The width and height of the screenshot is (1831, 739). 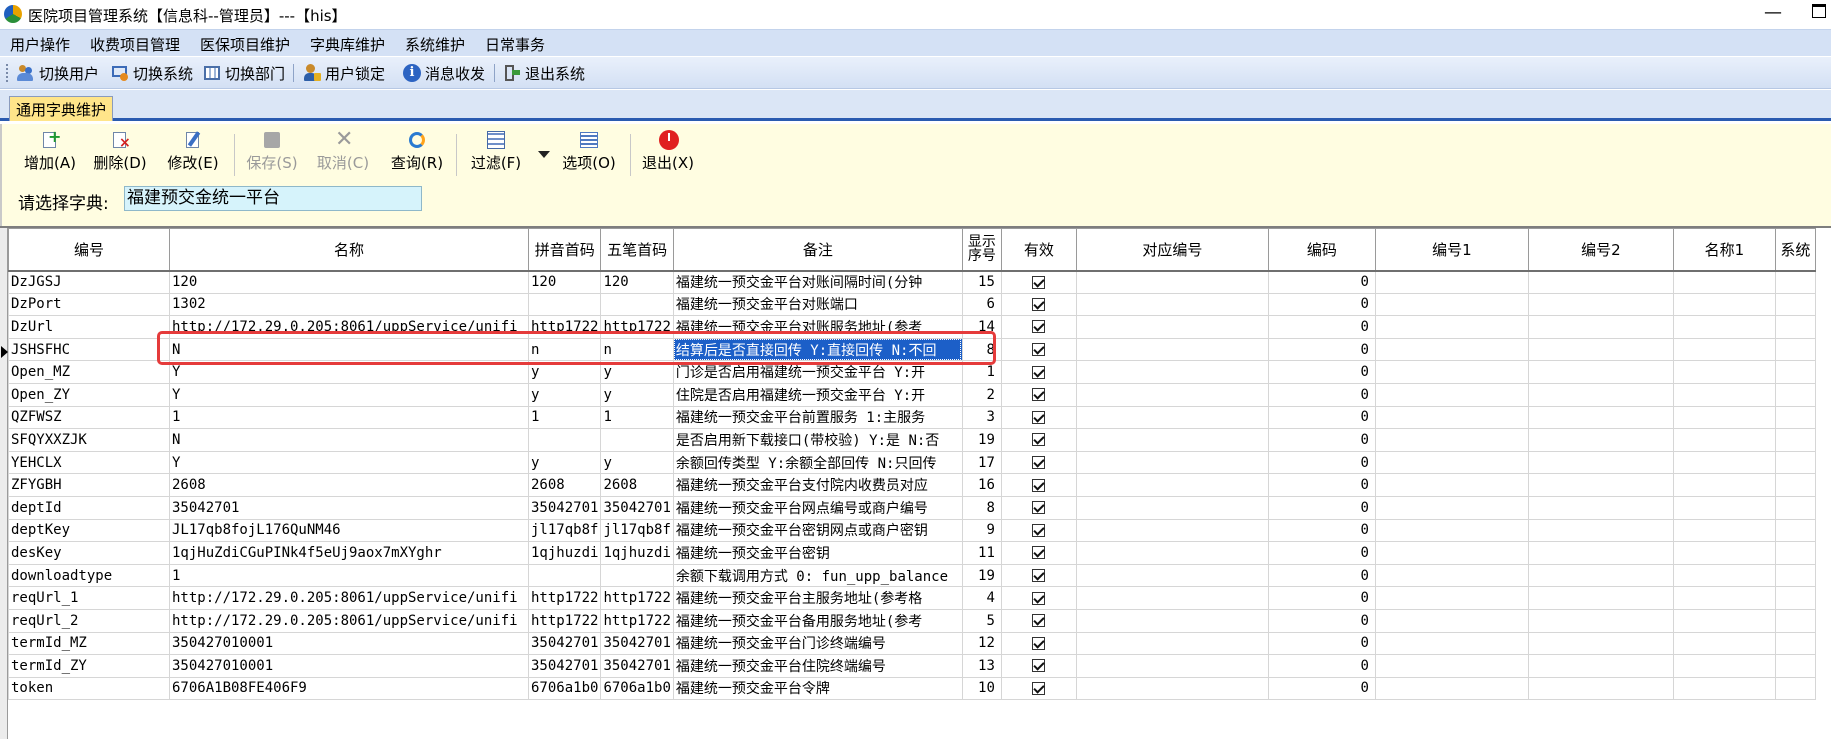 What do you see at coordinates (817, 304) in the screenshot?
I see `cell-remark: 福建统一预交金平台对账端口` at bounding box center [817, 304].